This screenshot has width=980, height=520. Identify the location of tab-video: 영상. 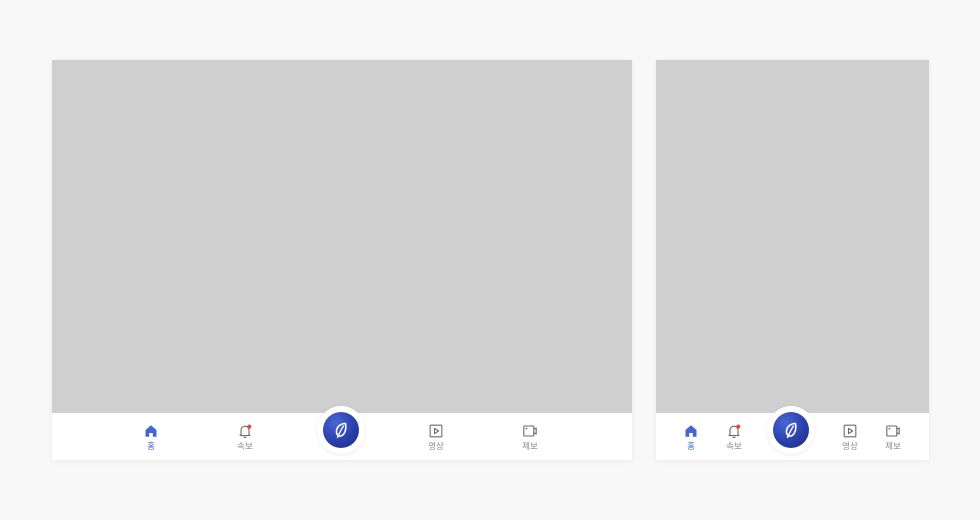
(436, 436).